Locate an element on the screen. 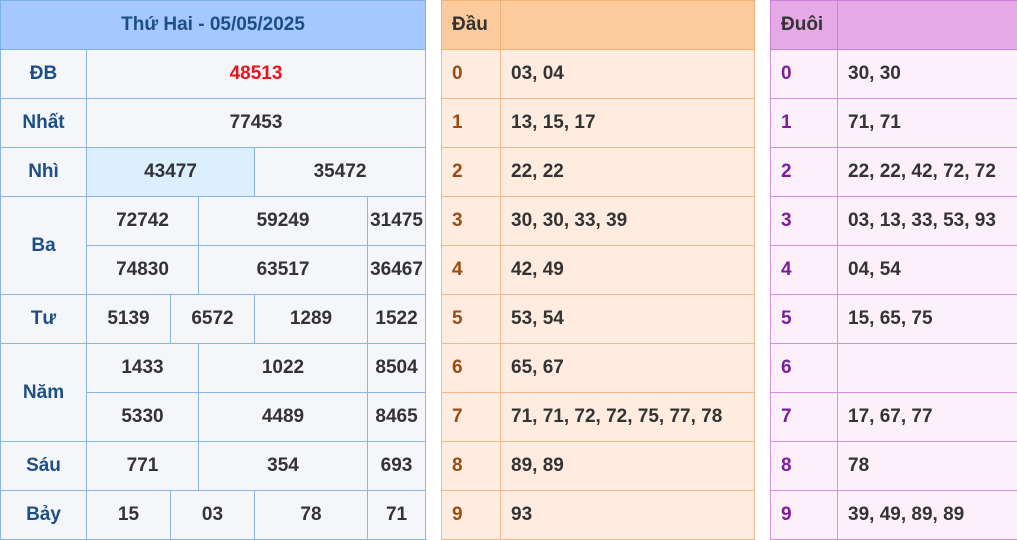  tail-row: 878 is located at coordinates (894, 466).